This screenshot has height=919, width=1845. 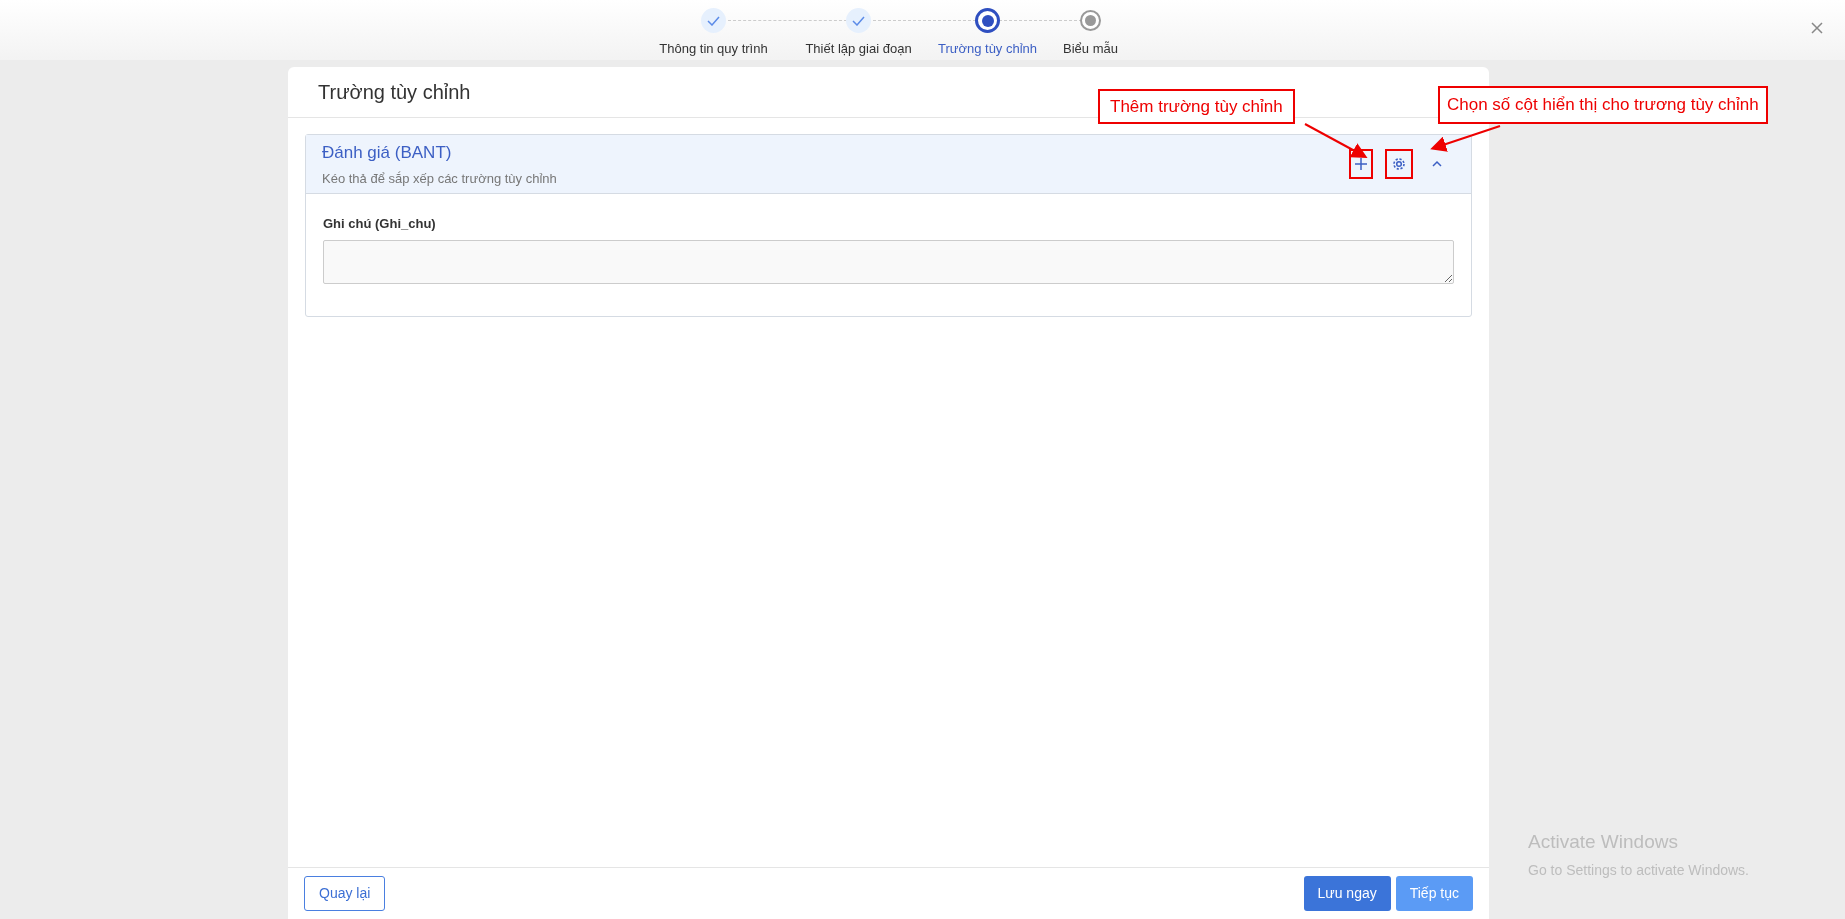 I want to click on plus-icon, so click(x=1361, y=164).